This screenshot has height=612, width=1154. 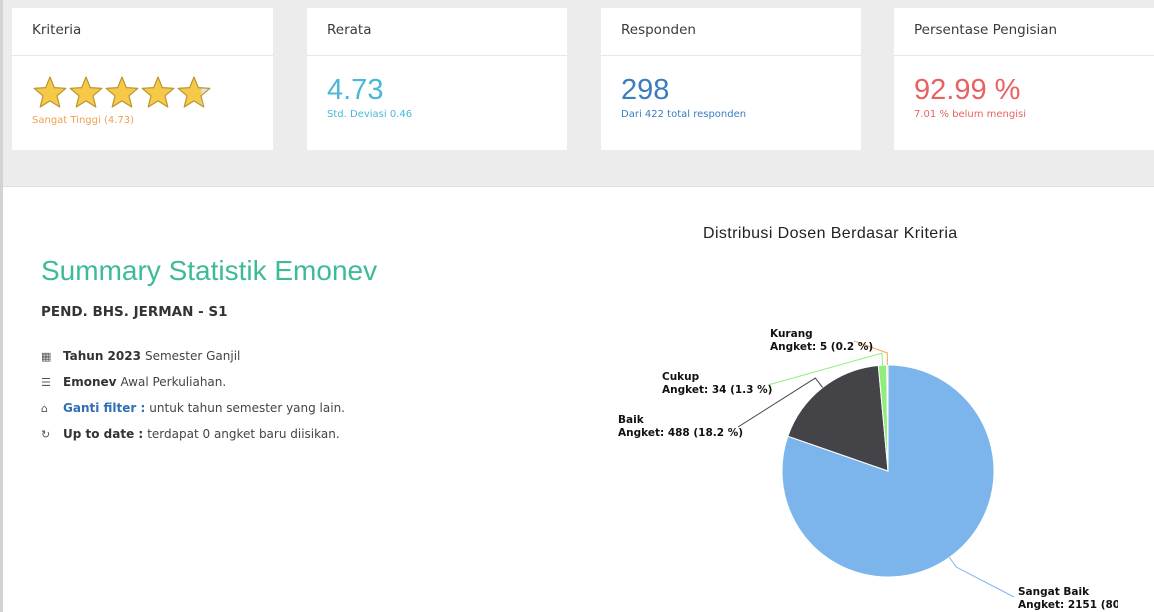 What do you see at coordinates (209, 270) in the screenshot?
I see `summary-title: Summary Statistik Emonev` at bounding box center [209, 270].